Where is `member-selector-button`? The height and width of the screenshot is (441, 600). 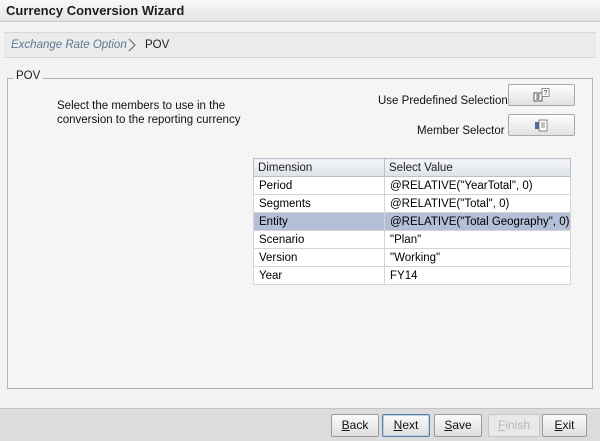
member-selector-button is located at coordinates (541, 125).